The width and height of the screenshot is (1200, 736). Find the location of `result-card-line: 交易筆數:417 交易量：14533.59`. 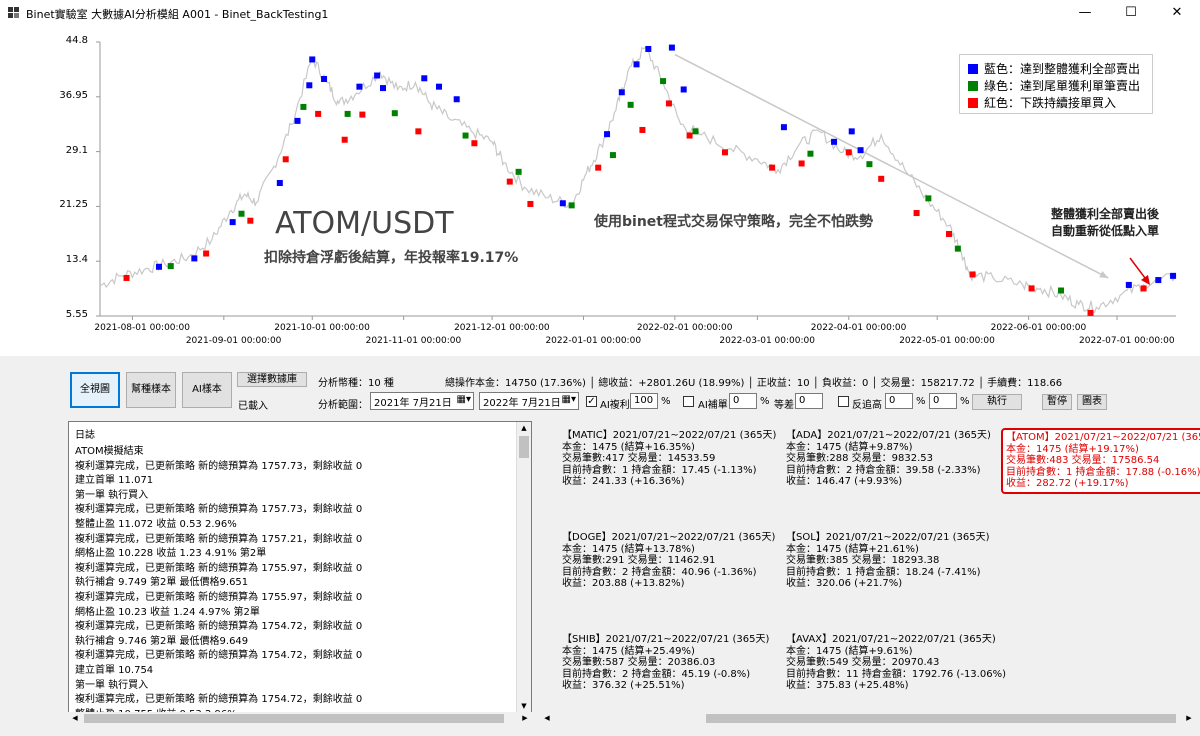

result-card-line: 交易筆數:417 交易量：14533.59 is located at coordinates (639, 459).